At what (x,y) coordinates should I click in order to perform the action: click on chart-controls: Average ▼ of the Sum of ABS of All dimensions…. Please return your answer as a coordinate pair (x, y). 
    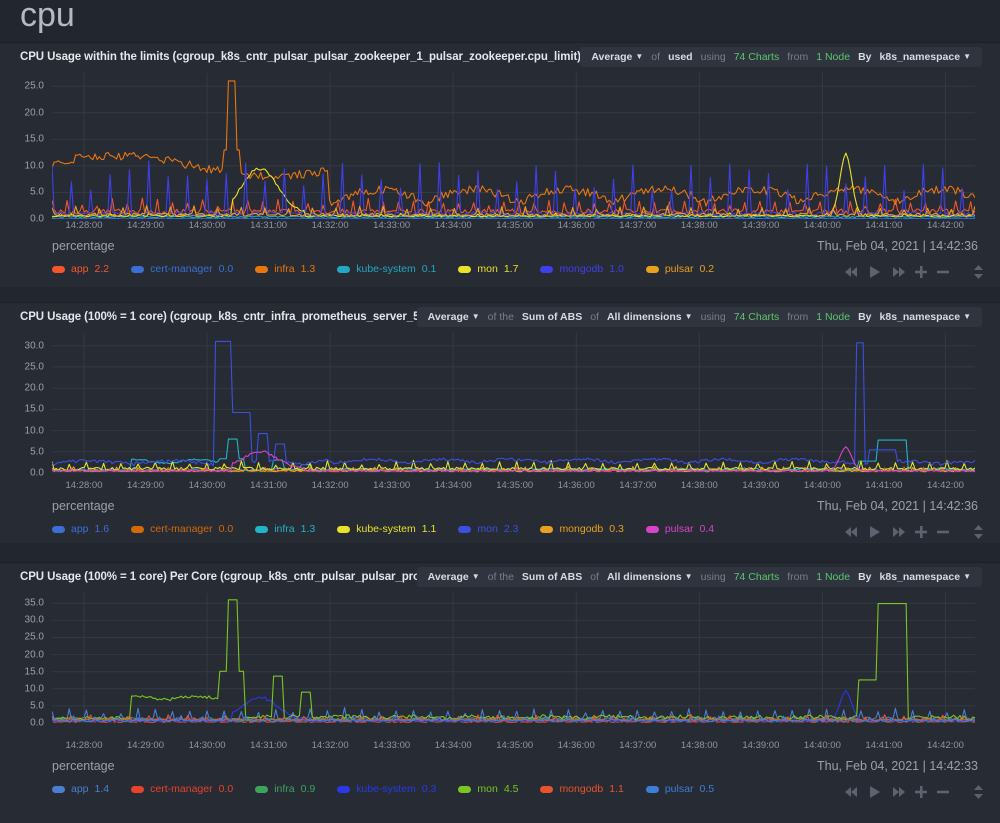
    Looking at the image, I should click on (699, 577).